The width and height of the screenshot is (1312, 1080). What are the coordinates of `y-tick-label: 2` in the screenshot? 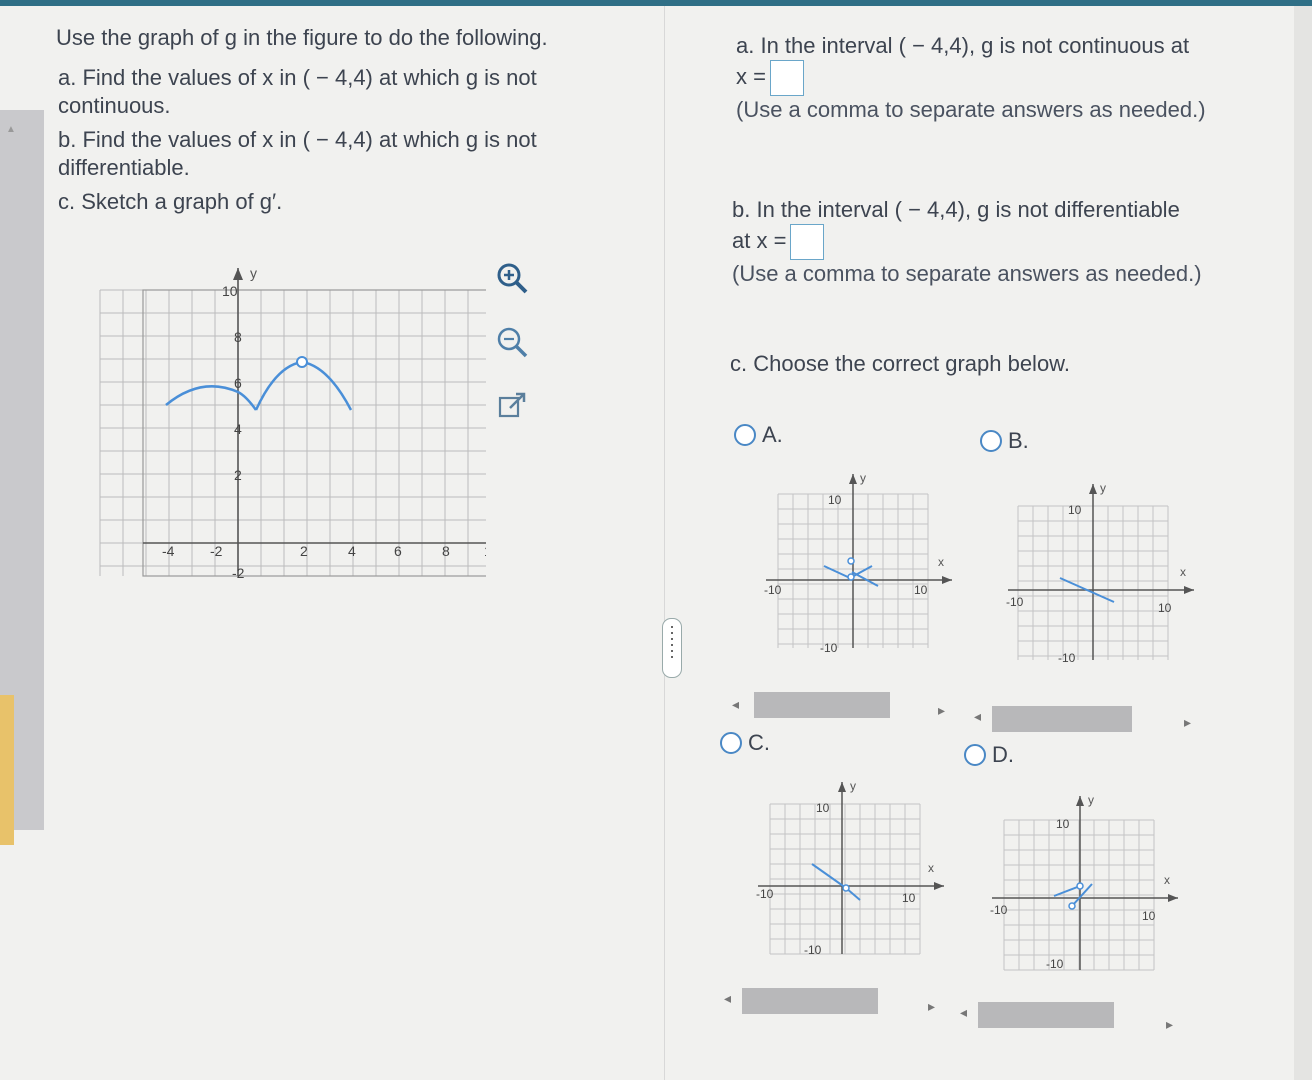 It's located at (238, 475).